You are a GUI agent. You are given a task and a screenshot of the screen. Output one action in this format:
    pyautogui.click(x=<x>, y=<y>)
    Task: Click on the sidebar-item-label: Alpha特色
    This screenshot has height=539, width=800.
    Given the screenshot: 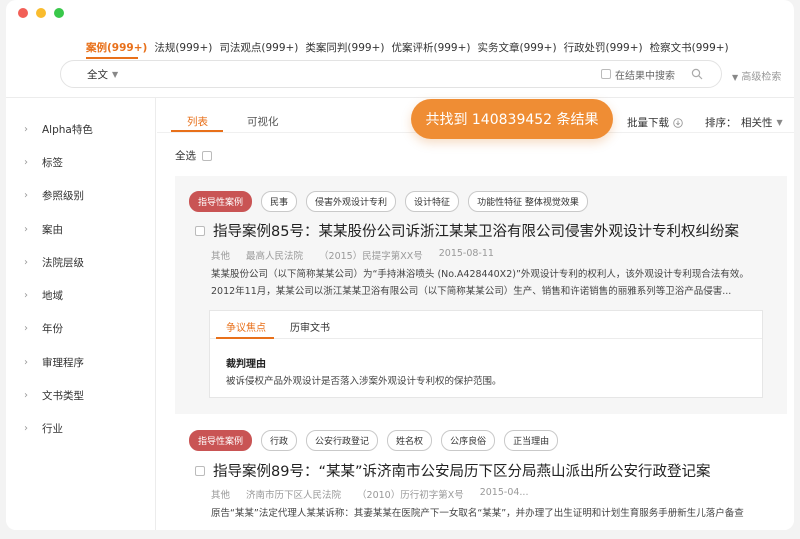 What is the action you would take?
    pyautogui.click(x=67, y=130)
    